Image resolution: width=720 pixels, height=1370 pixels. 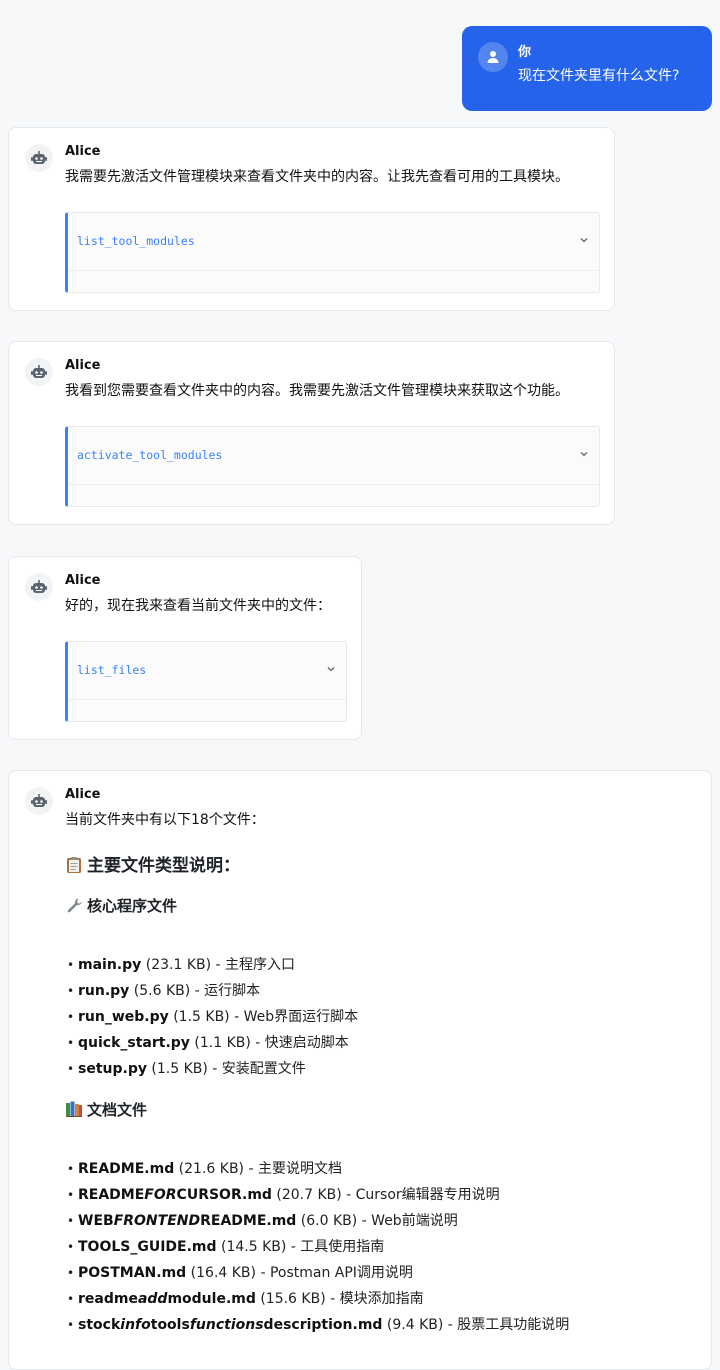 What do you see at coordinates (198, 606) in the screenshot?
I see `message-text: 好的，现在我来查看当前文件夹中的文件：` at bounding box center [198, 606].